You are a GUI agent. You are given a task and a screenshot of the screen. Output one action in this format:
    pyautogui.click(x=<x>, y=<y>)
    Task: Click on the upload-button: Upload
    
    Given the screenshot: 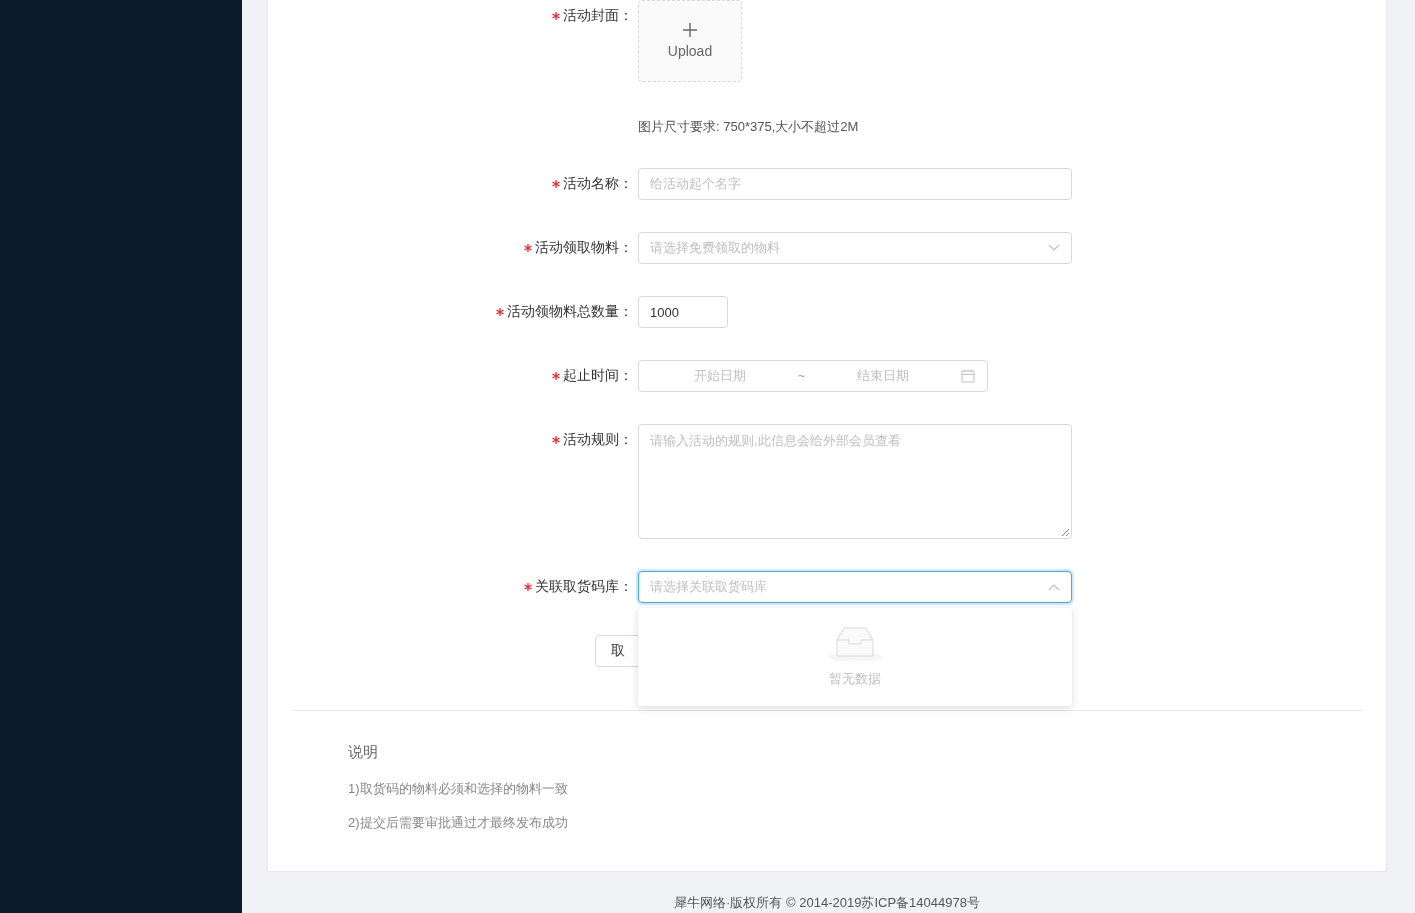 What is the action you would take?
    pyautogui.click(x=690, y=41)
    